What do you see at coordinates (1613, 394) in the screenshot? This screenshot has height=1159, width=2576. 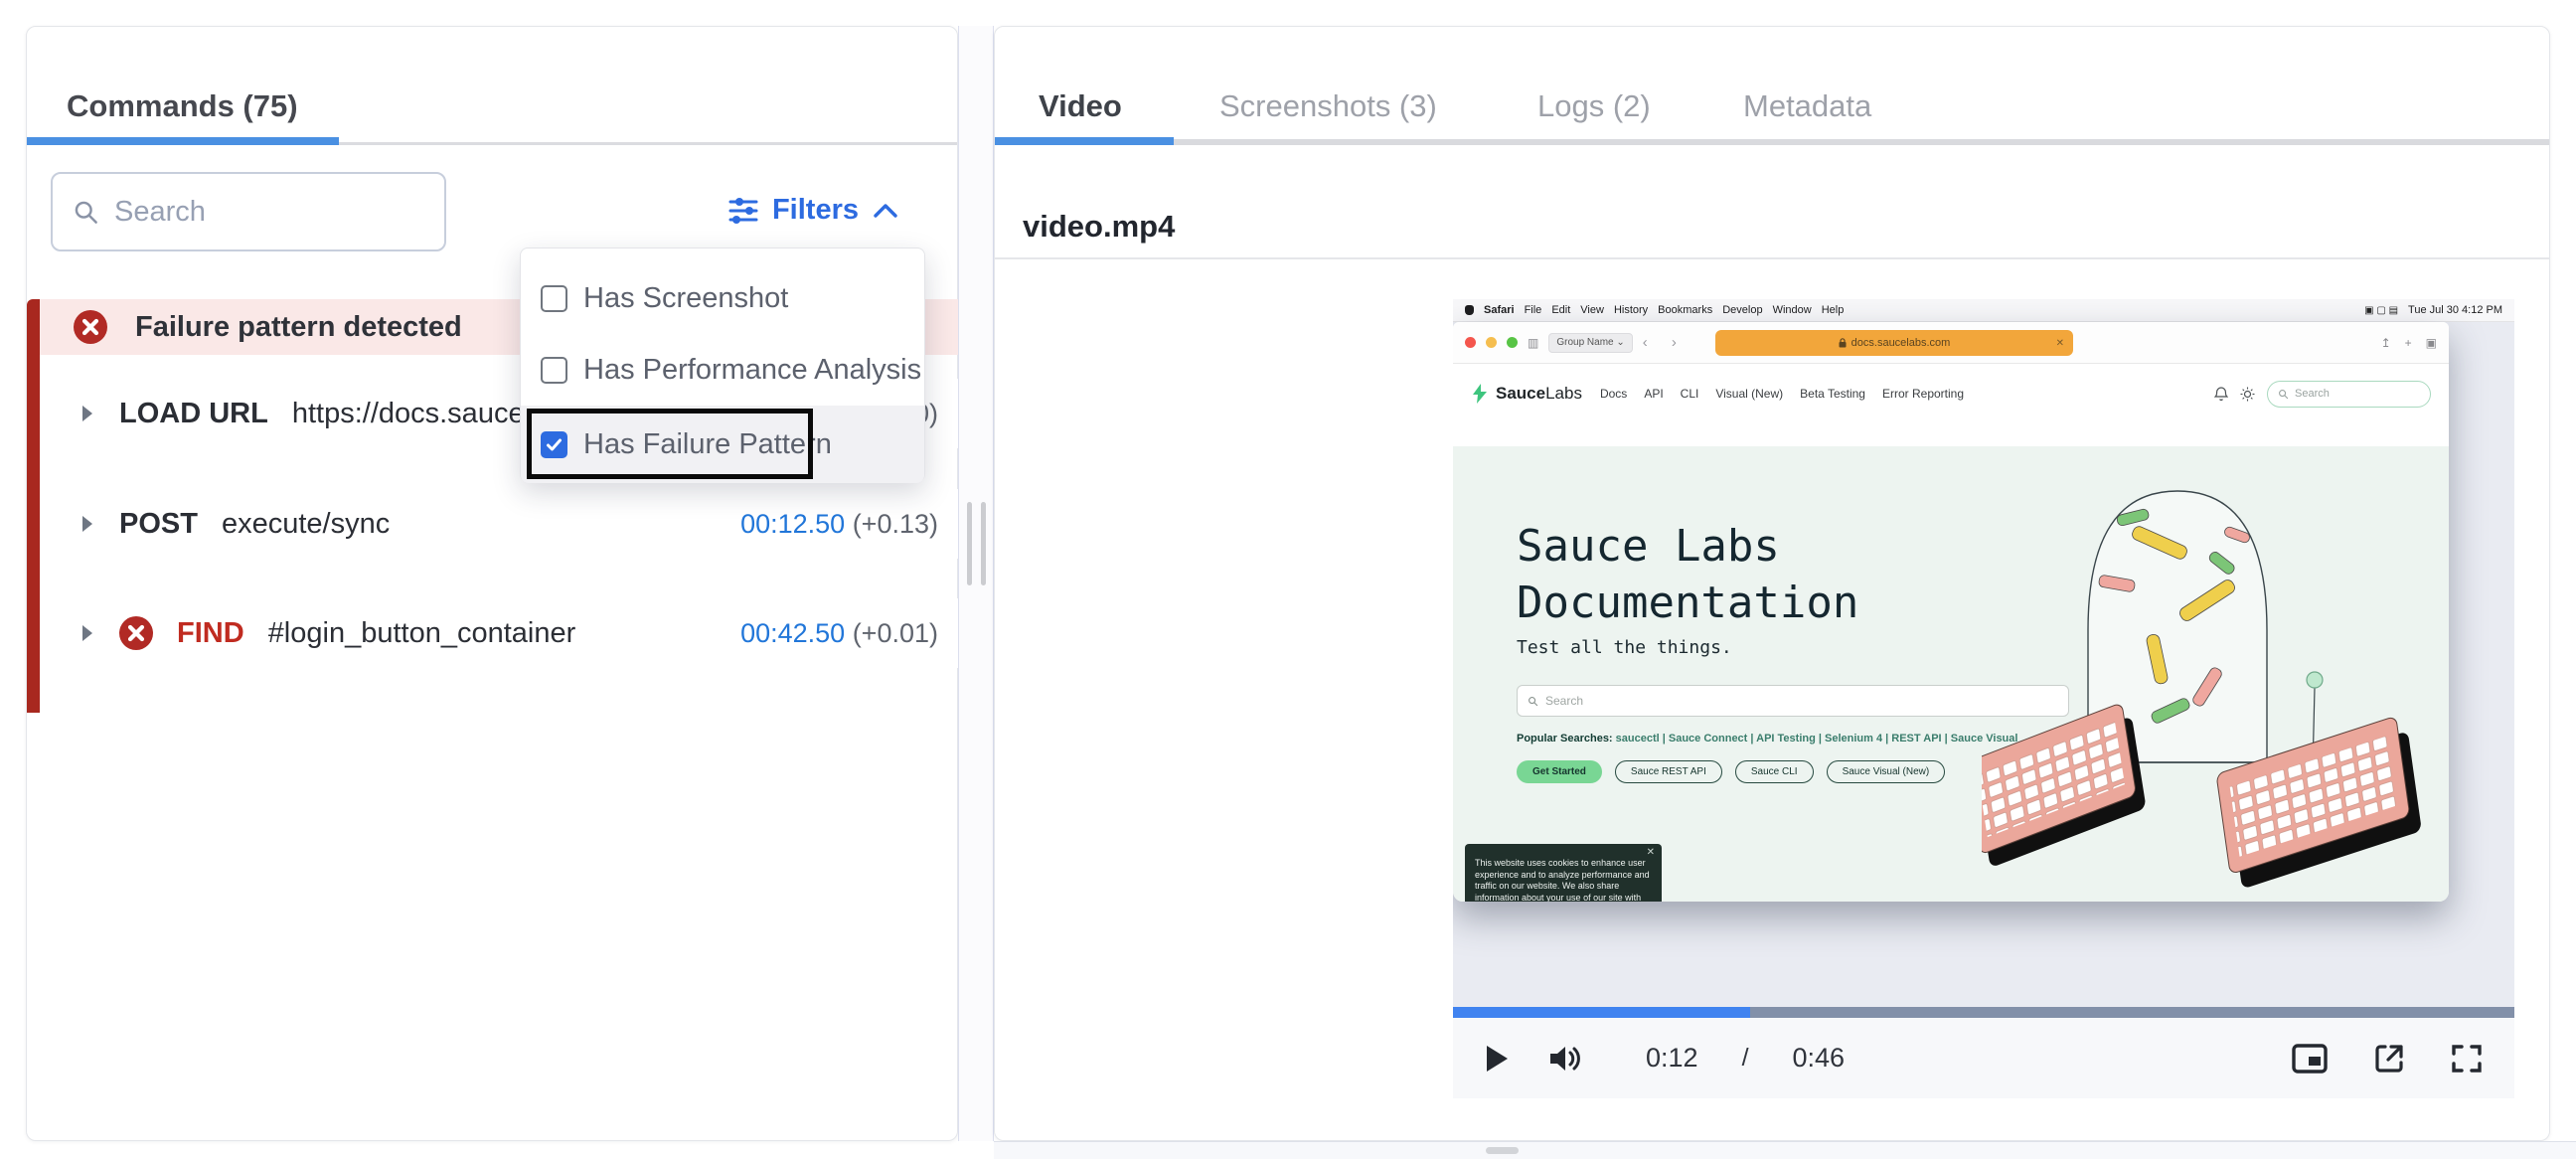 I see `nav-item: Docs` at bounding box center [1613, 394].